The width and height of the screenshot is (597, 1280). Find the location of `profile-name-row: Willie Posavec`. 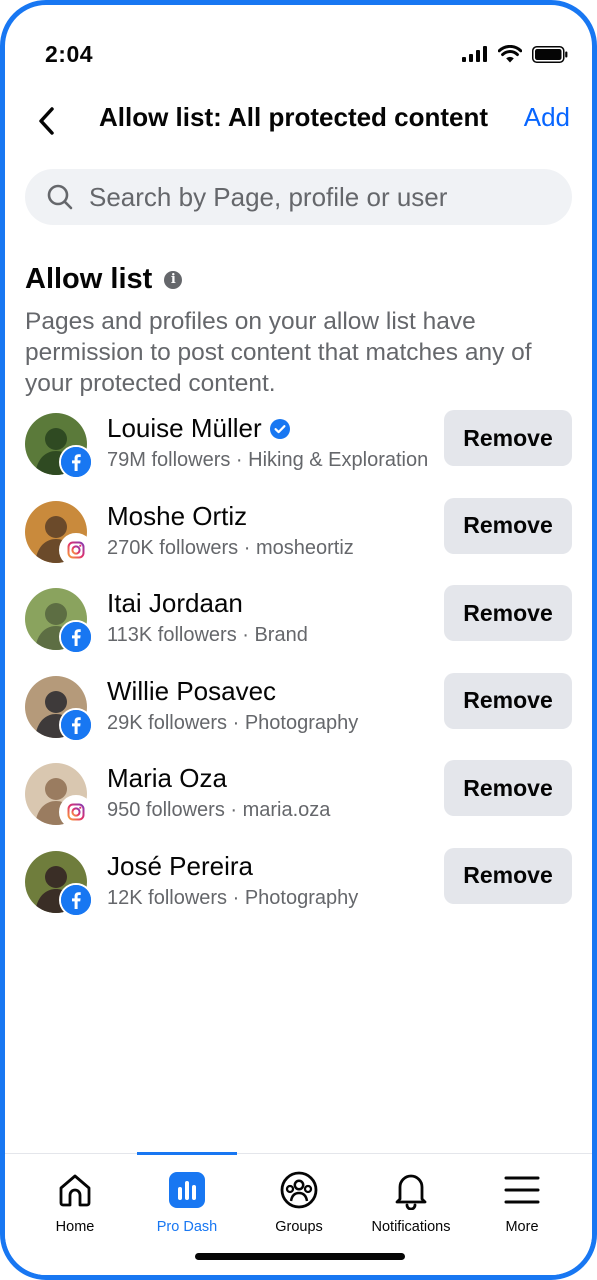

profile-name-row: Willie Posavec is located at coordinates (191, 691).